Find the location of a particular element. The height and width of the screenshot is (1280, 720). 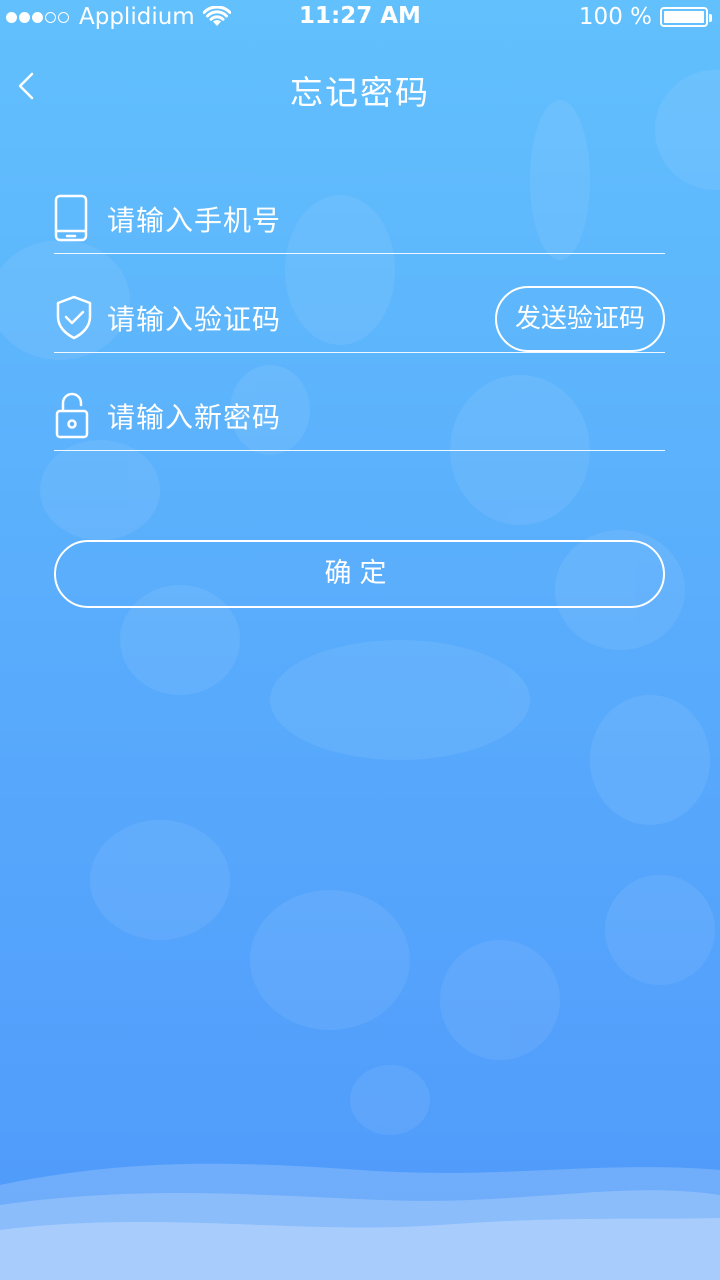

status-right: 100 % is located at coordinates (645, 17).